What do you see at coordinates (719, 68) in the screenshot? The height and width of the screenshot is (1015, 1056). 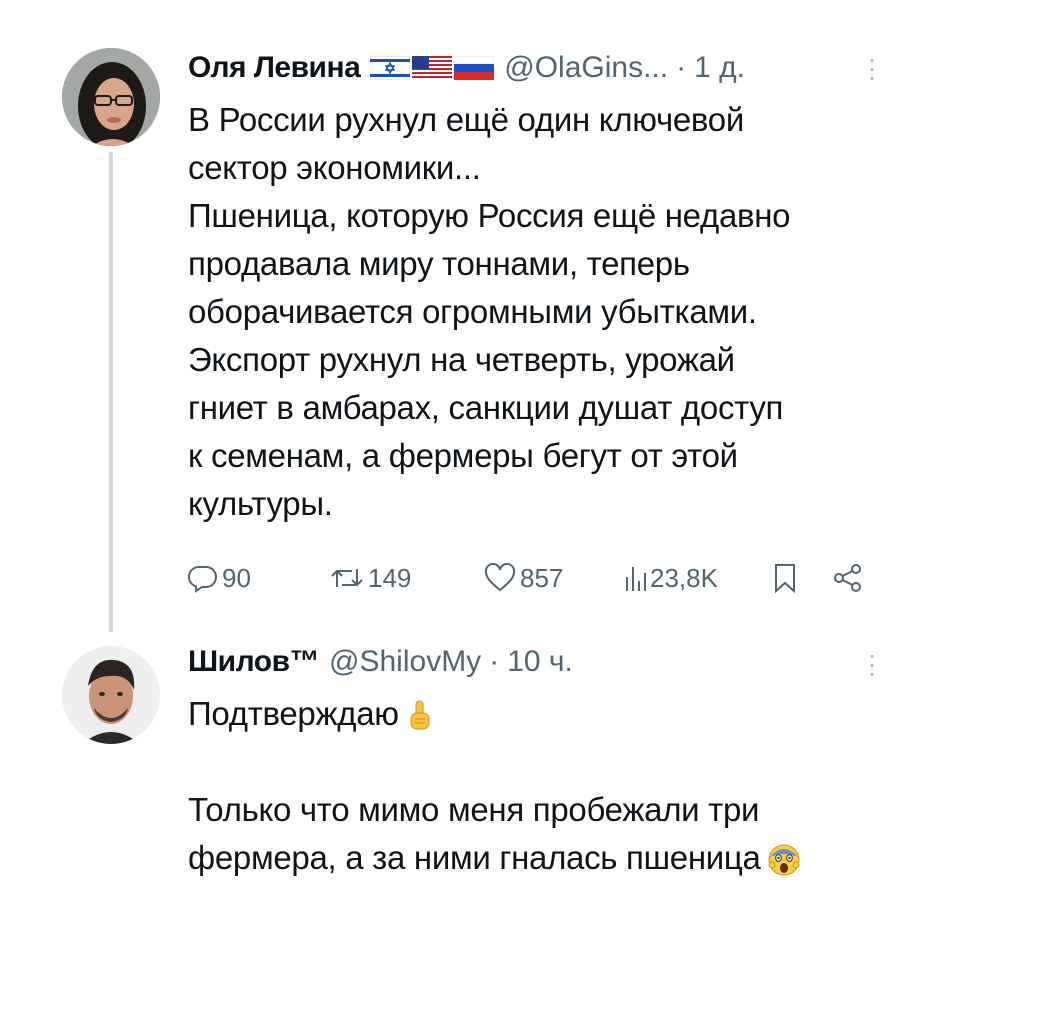 I see `post-time: 1 д.` at bounding box center [719, 68].